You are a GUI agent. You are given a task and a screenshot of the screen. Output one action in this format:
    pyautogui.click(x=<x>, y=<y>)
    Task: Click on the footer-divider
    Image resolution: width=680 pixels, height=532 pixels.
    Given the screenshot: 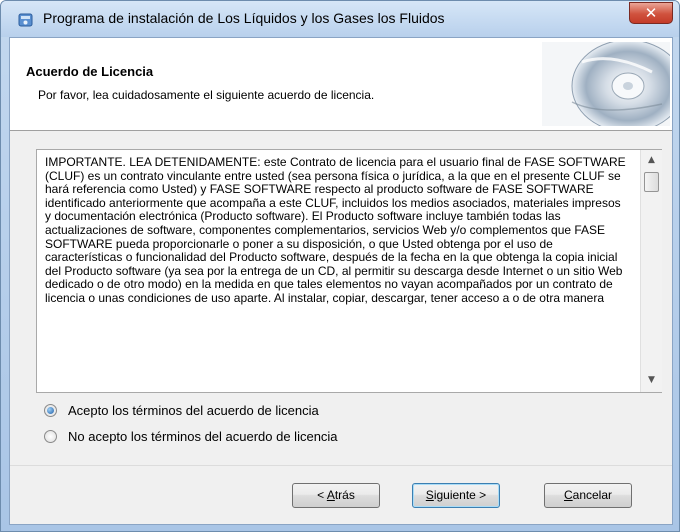 What is the action you would take?
    pyautogui.click(x=341, y=465)
    